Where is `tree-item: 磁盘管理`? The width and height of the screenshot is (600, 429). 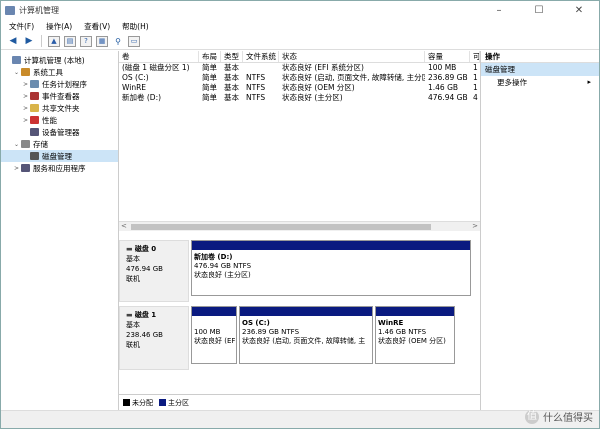 tree-item: 磁盘管理 is located at coordinates (59, 156).